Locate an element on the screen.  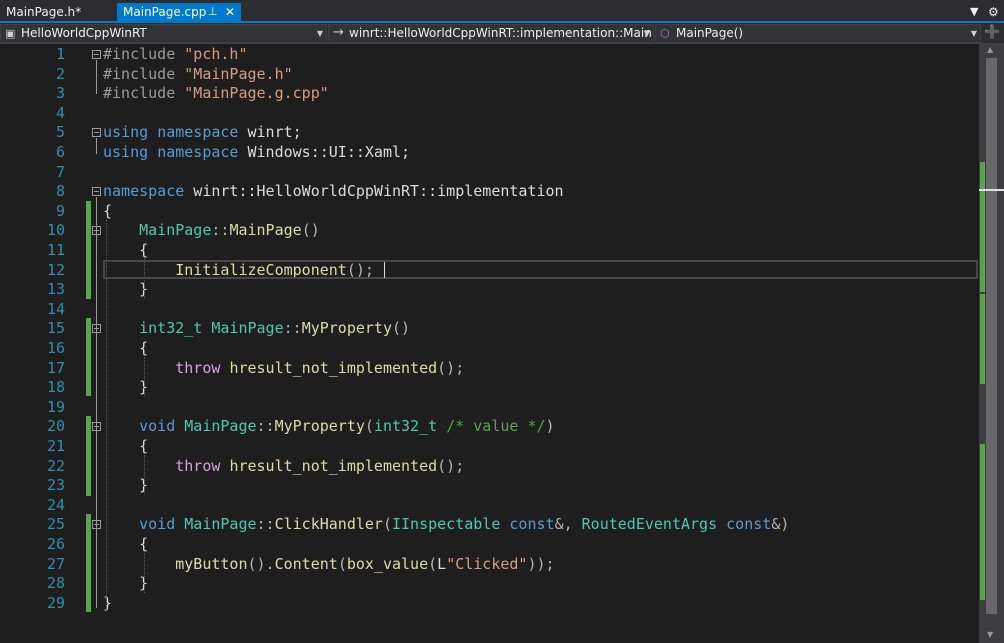
tab-mainpage-h: MainPage.h* is located at coordinates (58, 13).